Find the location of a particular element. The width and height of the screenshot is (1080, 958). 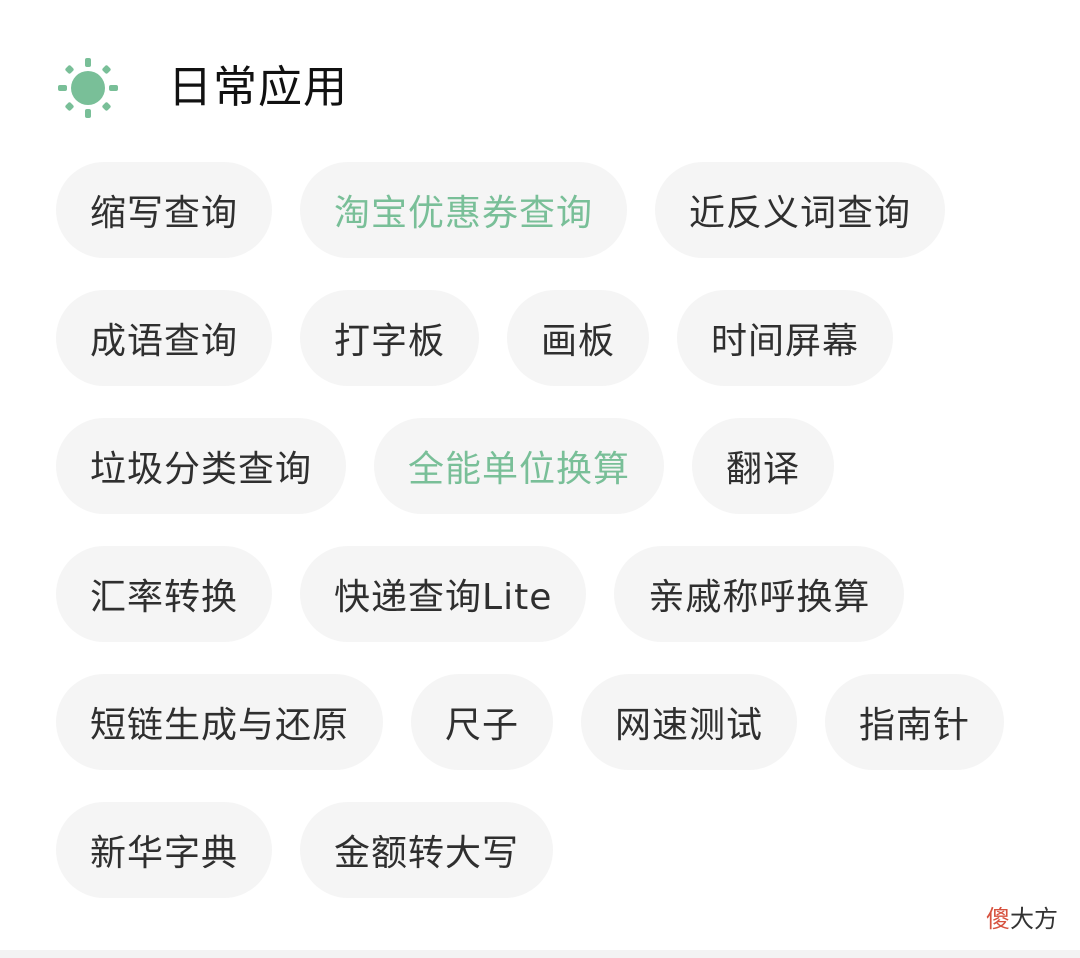

tag-row: 垃圾分类查询 全能单位换算 翻译 is located at coordinates (546, 466).